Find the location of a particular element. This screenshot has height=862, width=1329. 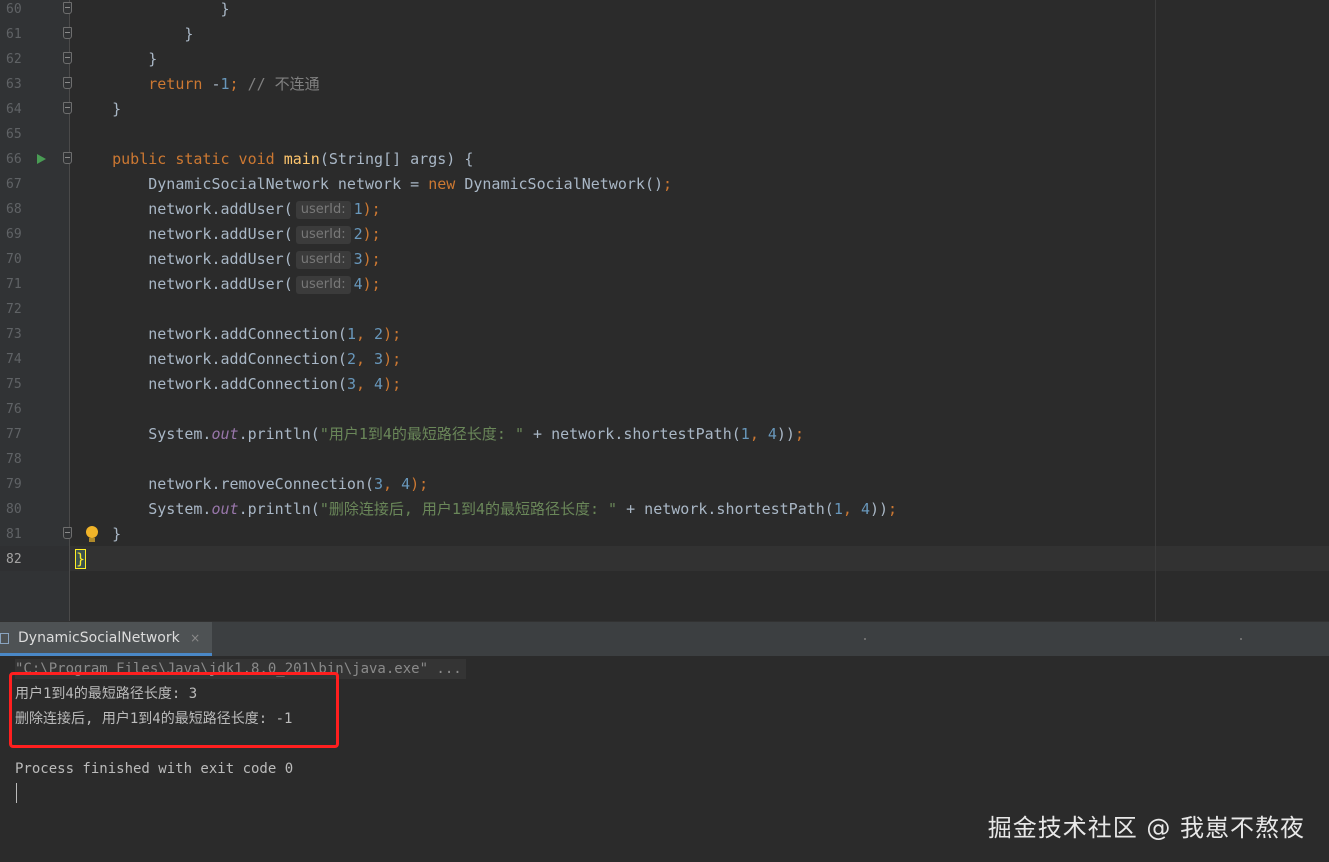

line-number: 80 is located at coordinates (21, 509).